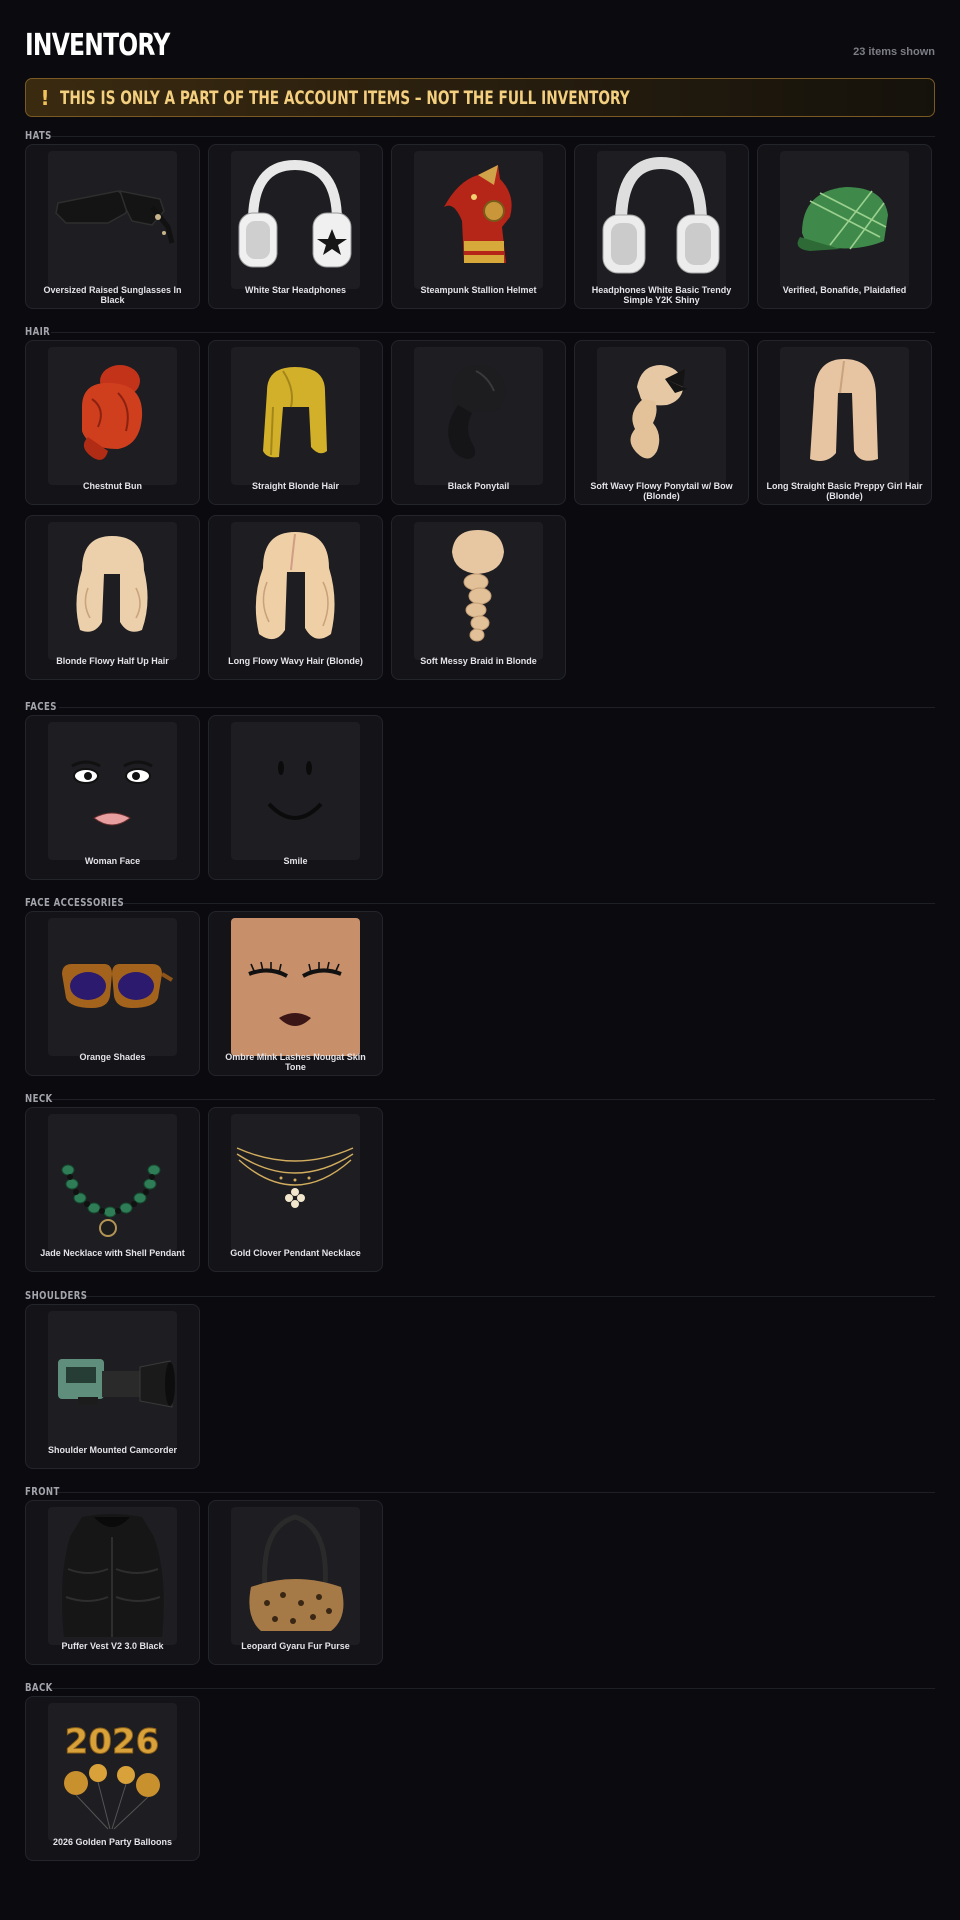 The image size is (960, 1920). I want to click on item-card: Black Ponytail, so click(478, 422).